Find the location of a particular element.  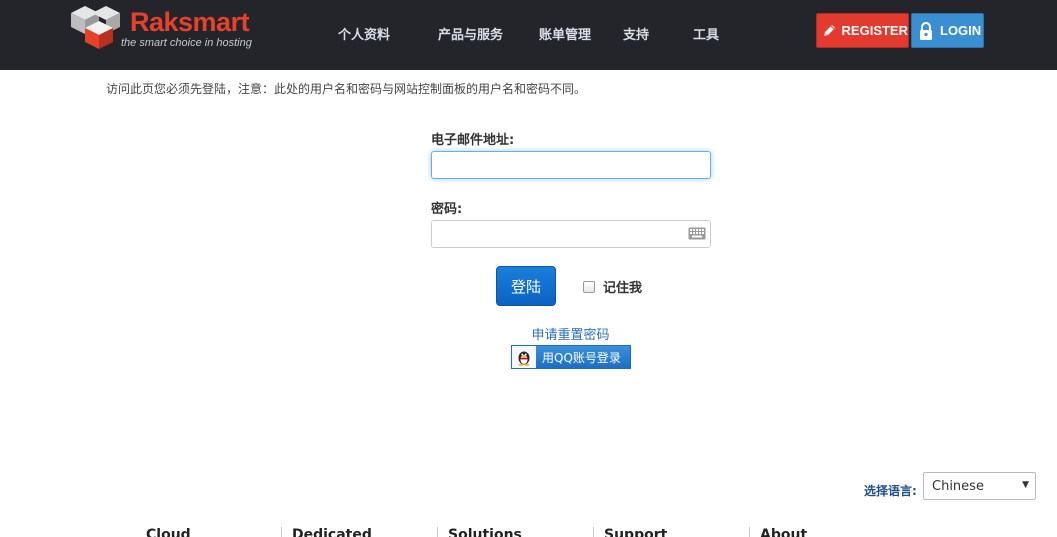

footer-about: About is located at coordinates (783, 532).